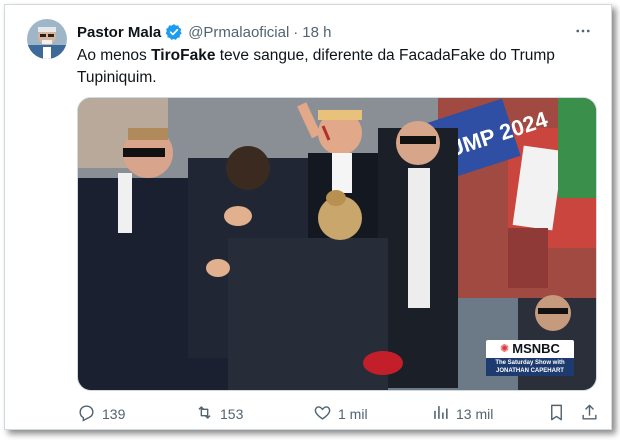  What do you see at coordinates (232, 414) in the screenshot?
I see `retweet-count: 153` at bounding box center [232, 414].